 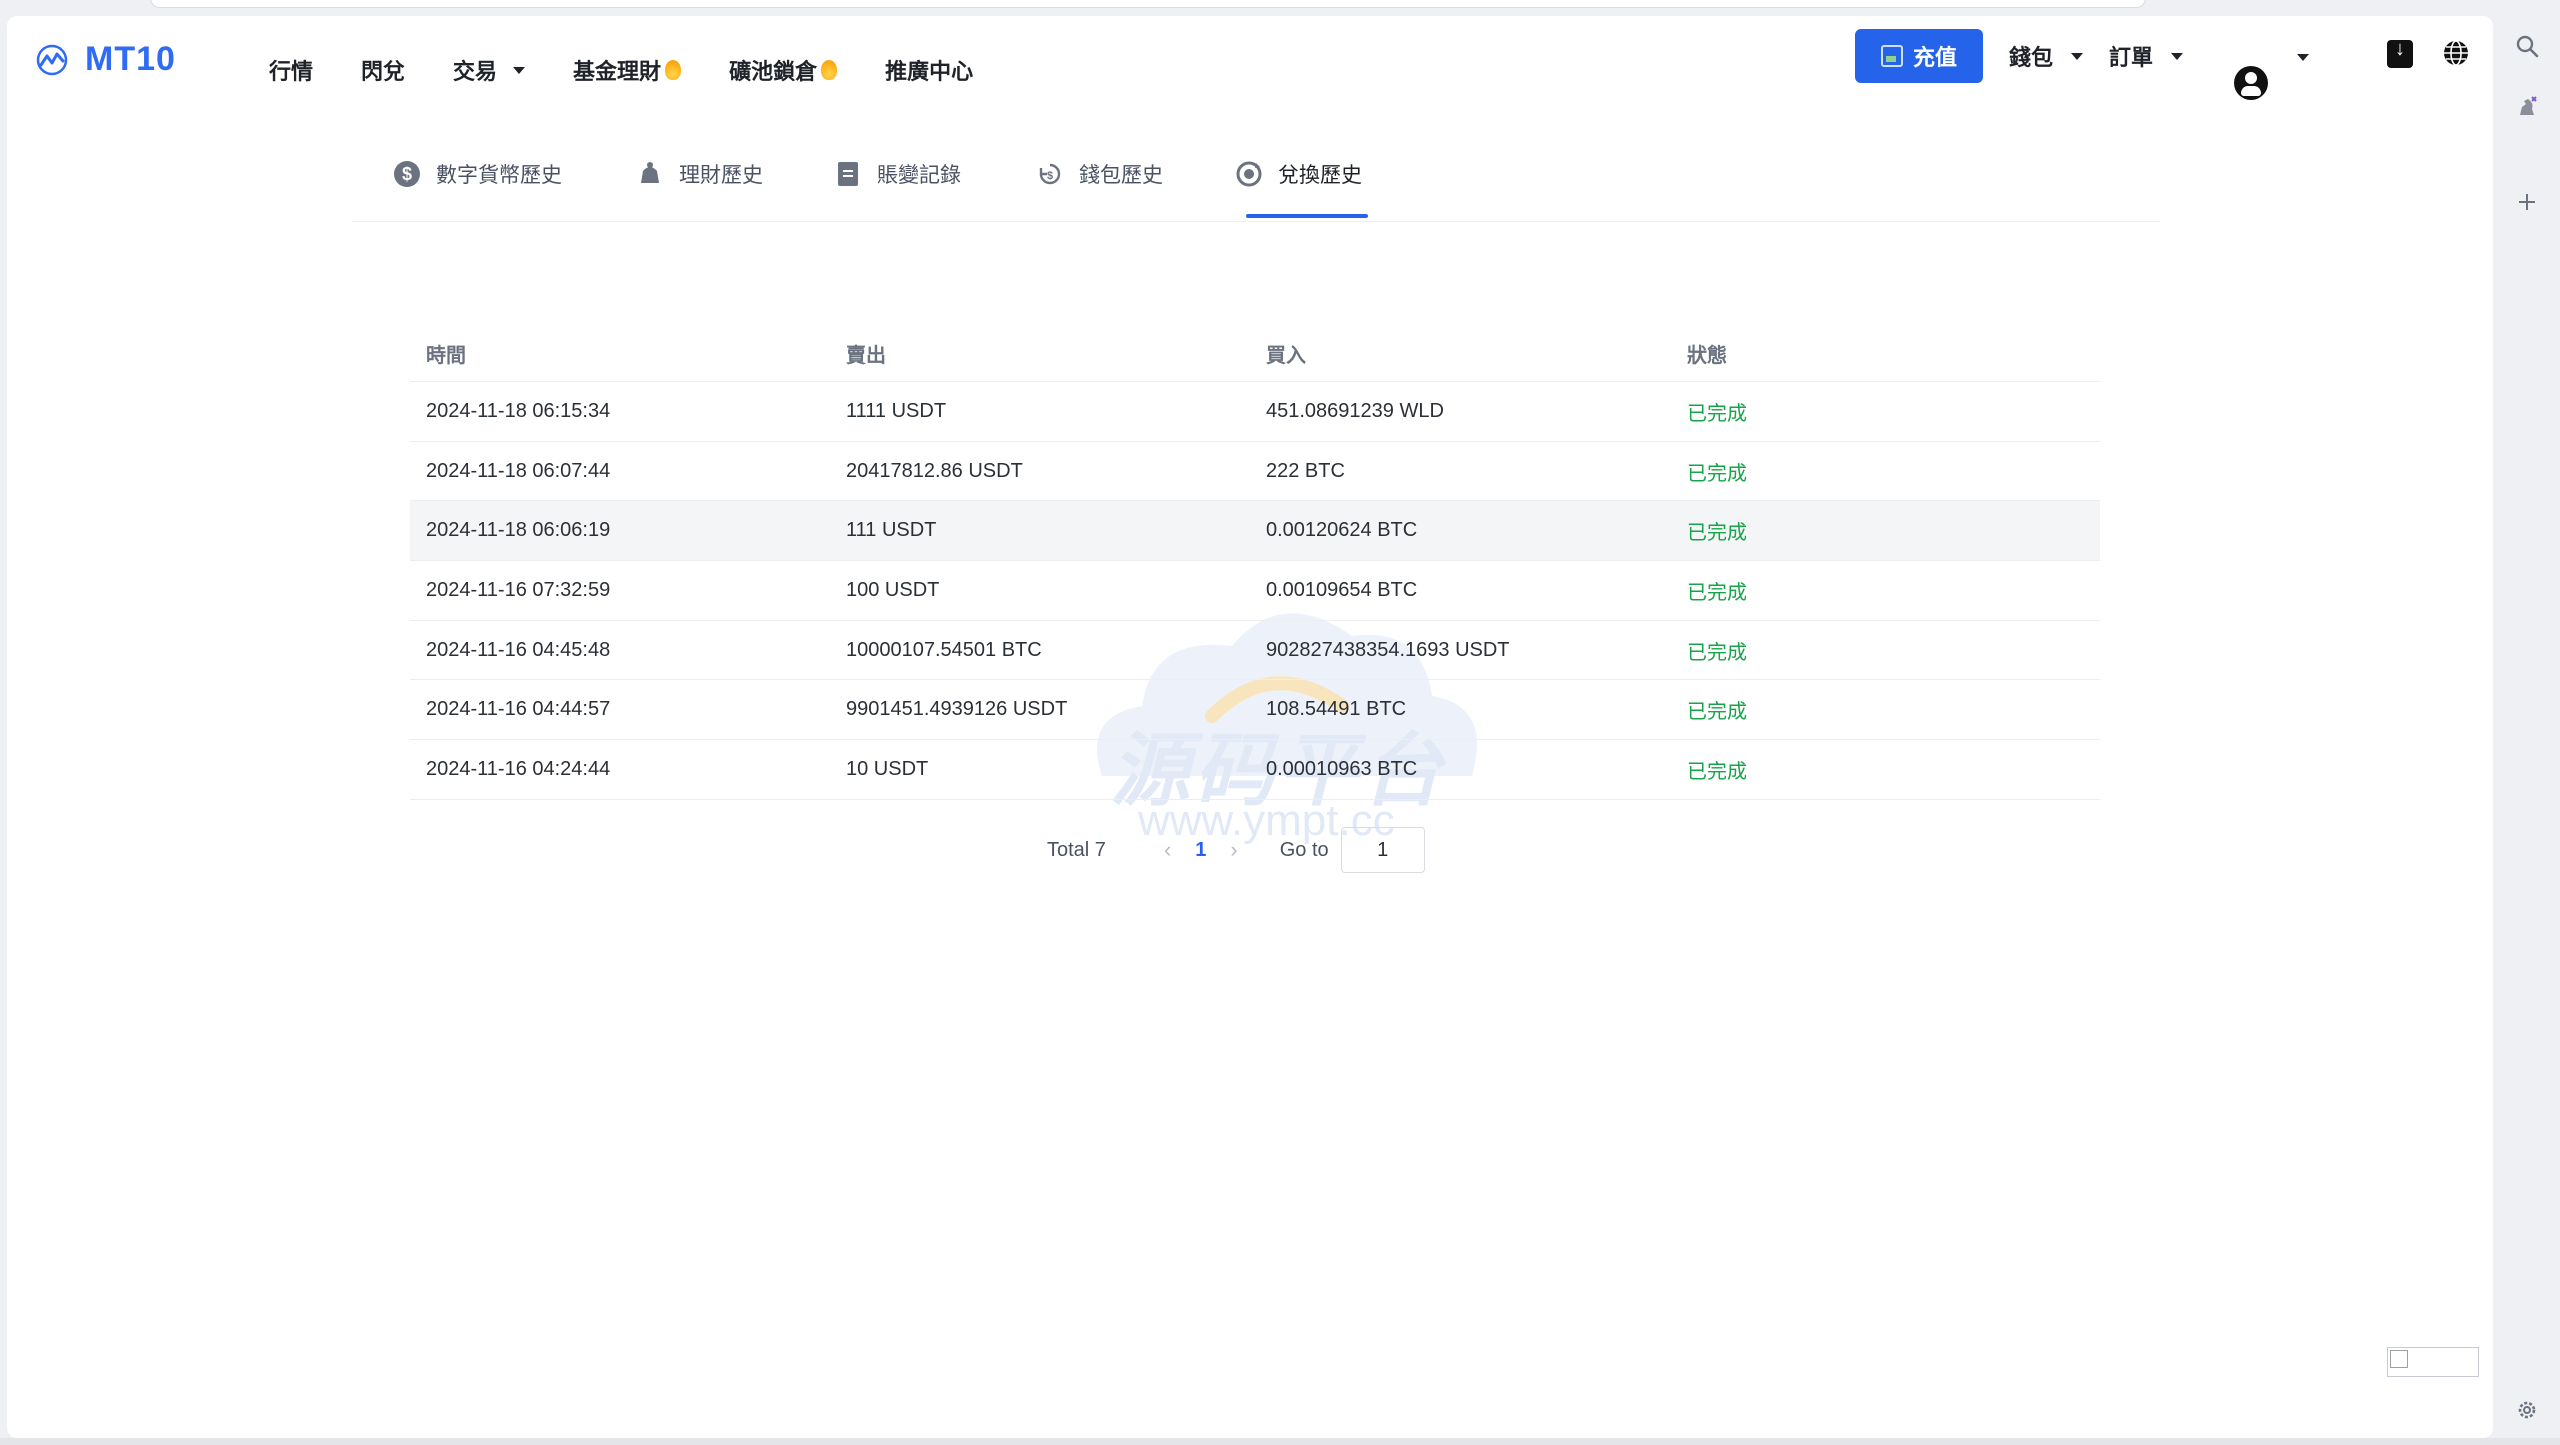 I want to click on menu-item-flash-swap: 閃兌, so click(x=383, y=70).